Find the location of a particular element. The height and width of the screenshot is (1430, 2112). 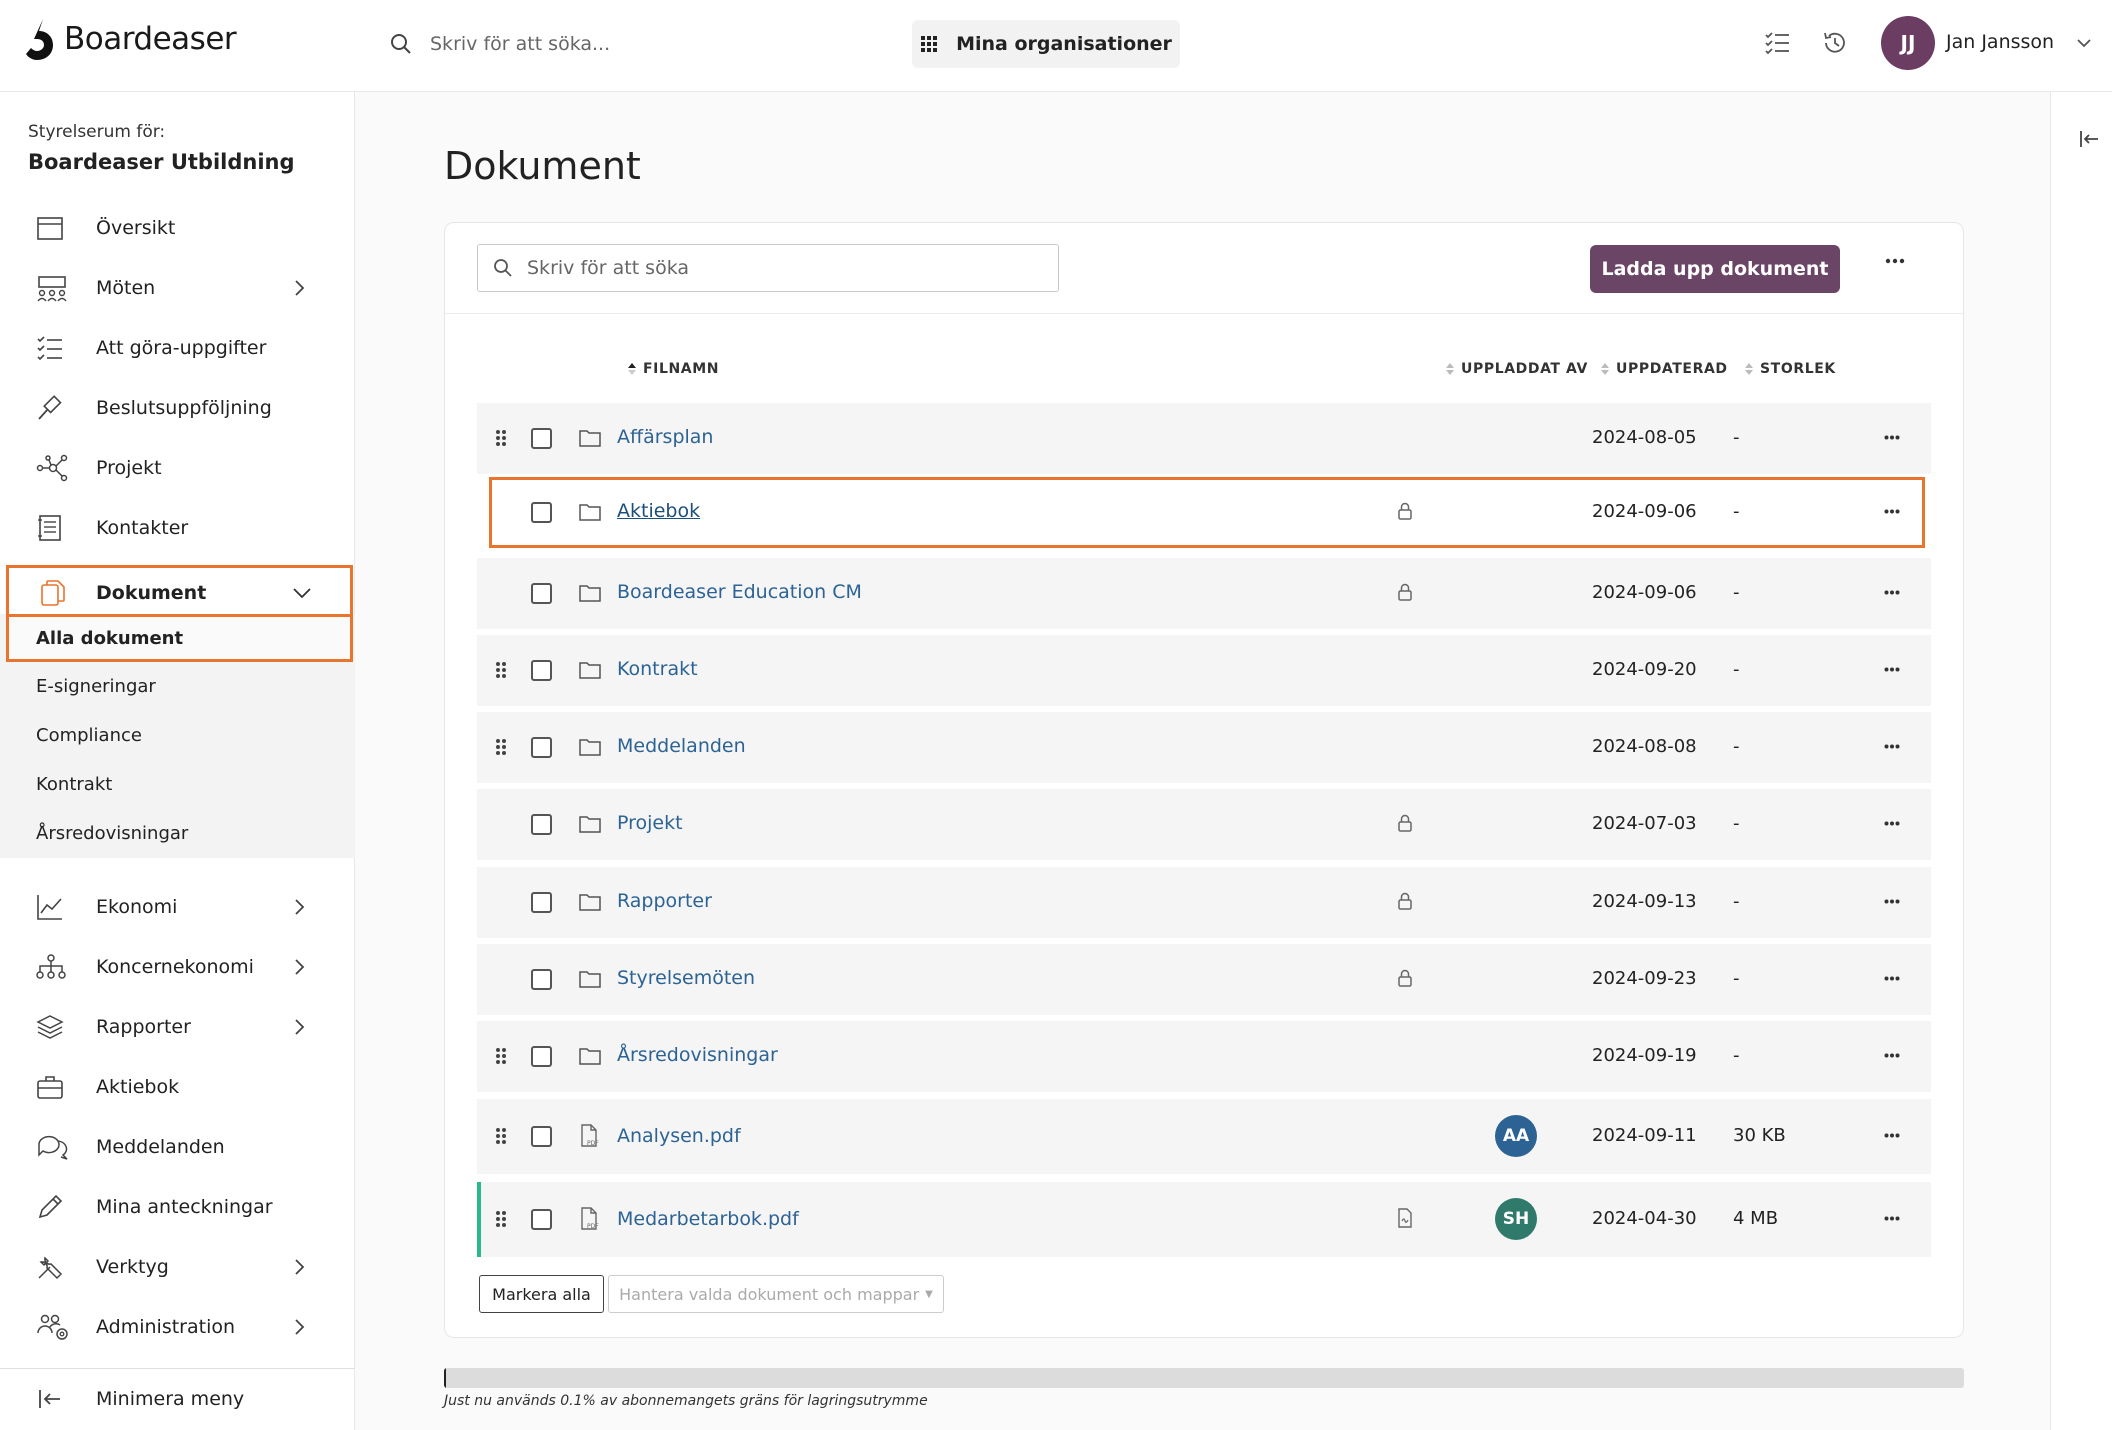

lock-icon is located at coordinates (1405, 901).